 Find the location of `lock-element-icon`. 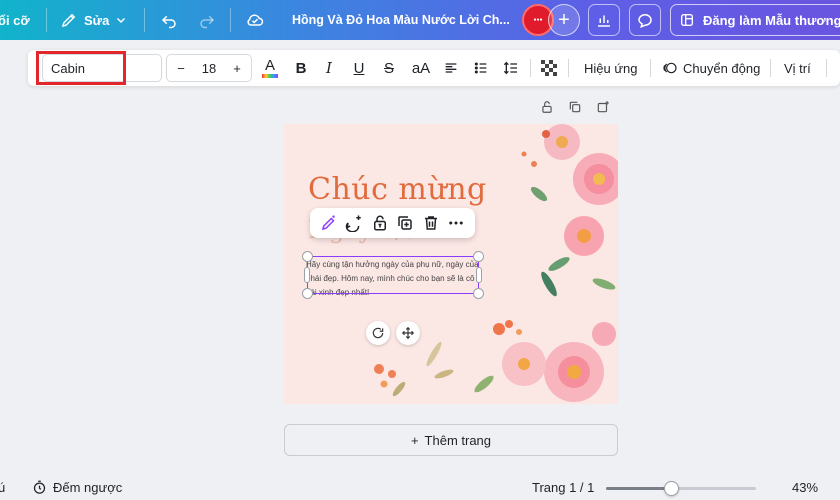

lock-element-icon is located at coordinates (380, 223).